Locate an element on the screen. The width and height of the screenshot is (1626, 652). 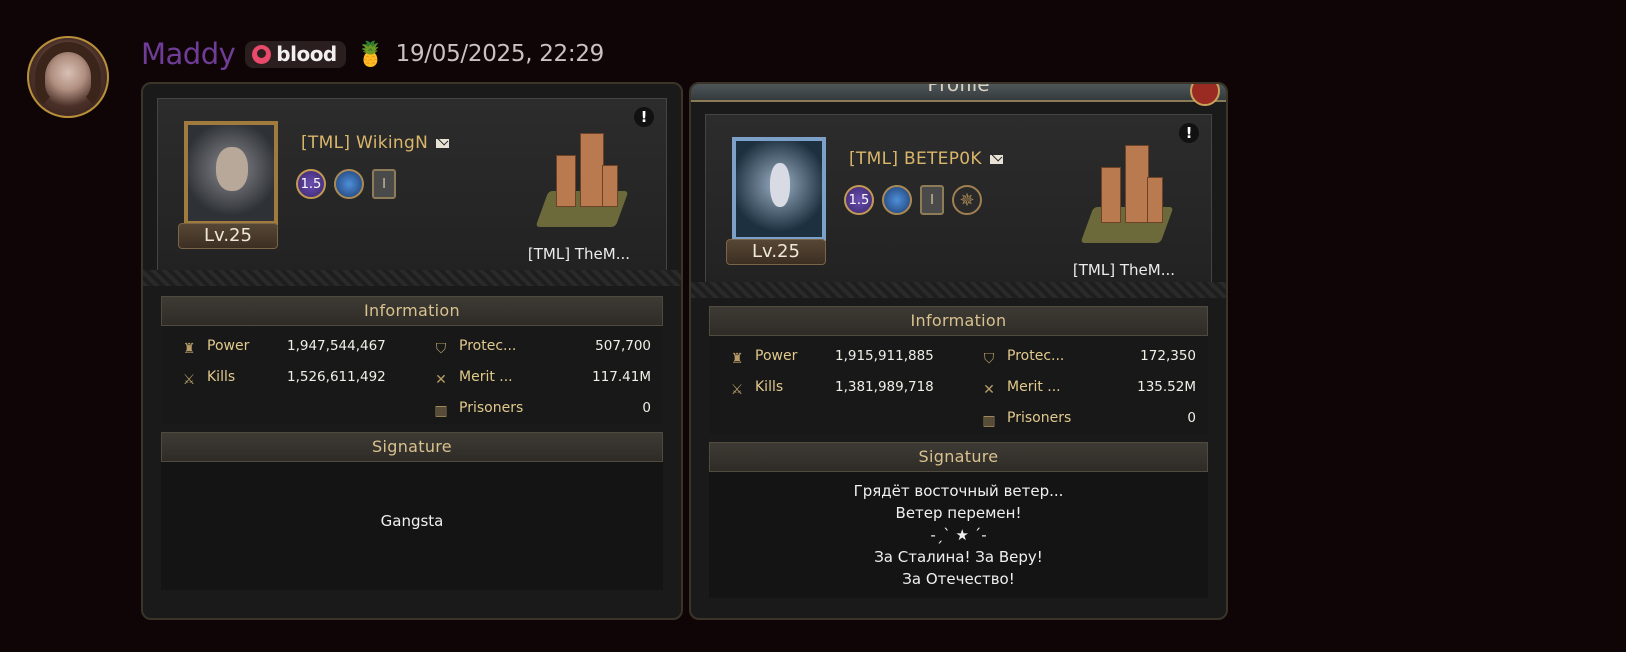
kills-value: 1,381,989,718 is located at coordinates (884, 387).